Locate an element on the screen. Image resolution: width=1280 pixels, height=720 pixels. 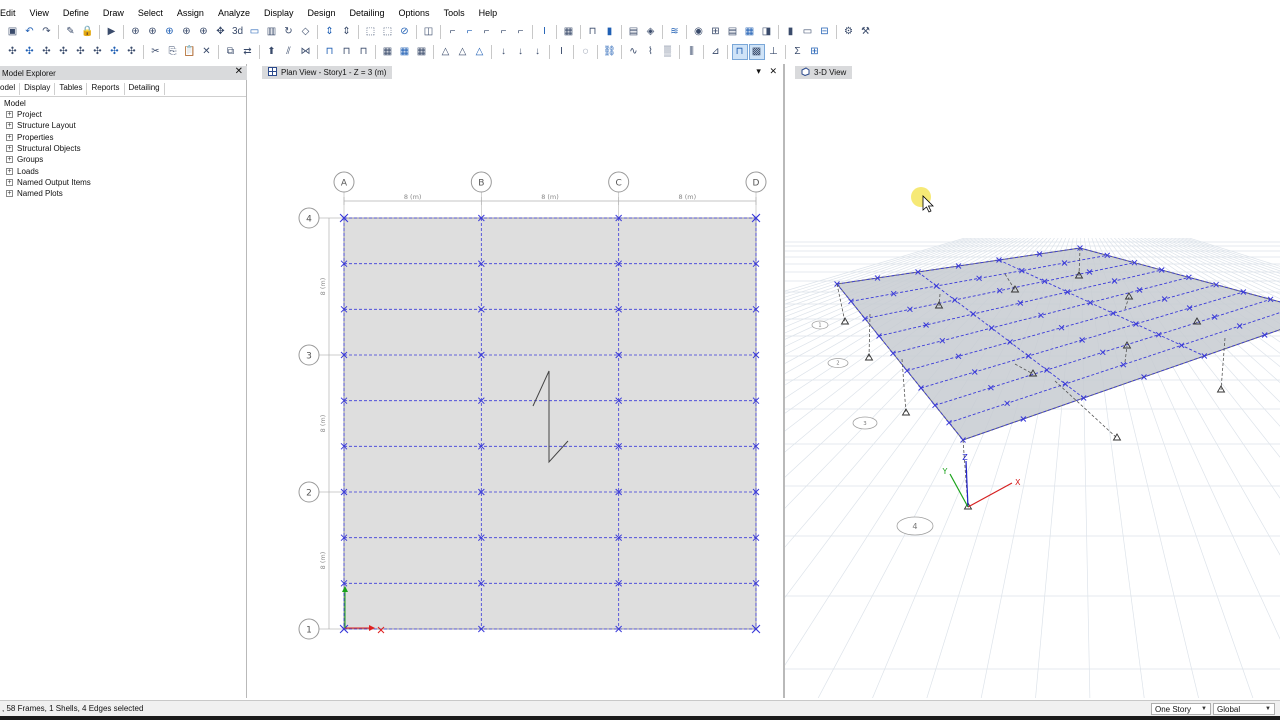
tree-item-project: + Project is located at coordinates (24, 114).